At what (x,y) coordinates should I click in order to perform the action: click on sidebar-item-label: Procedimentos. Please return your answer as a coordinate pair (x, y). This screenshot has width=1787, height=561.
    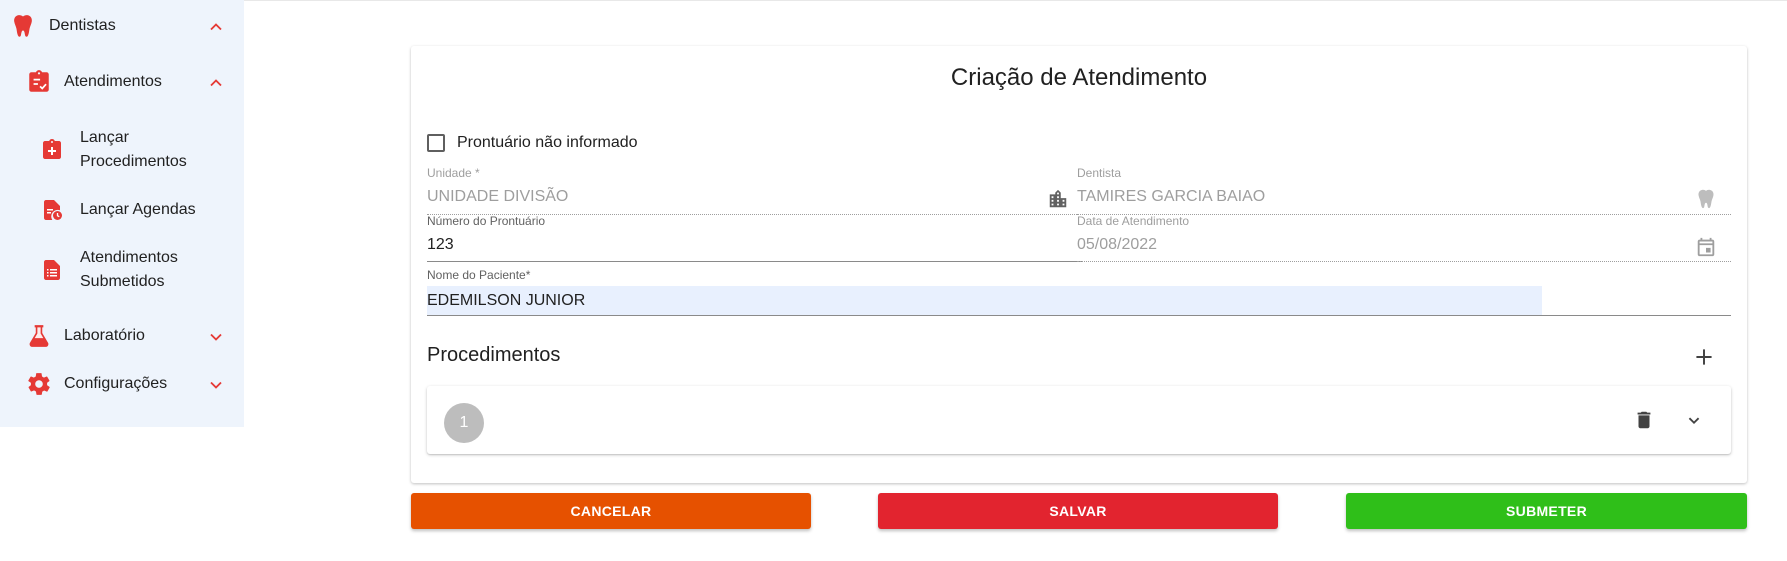
    Looking at the image, I should click on (133, 161).